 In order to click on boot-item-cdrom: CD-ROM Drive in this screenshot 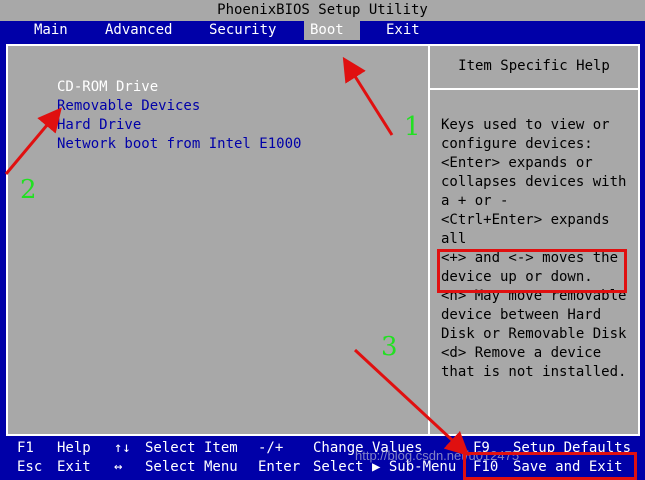, I will do `click(107, 87)`.